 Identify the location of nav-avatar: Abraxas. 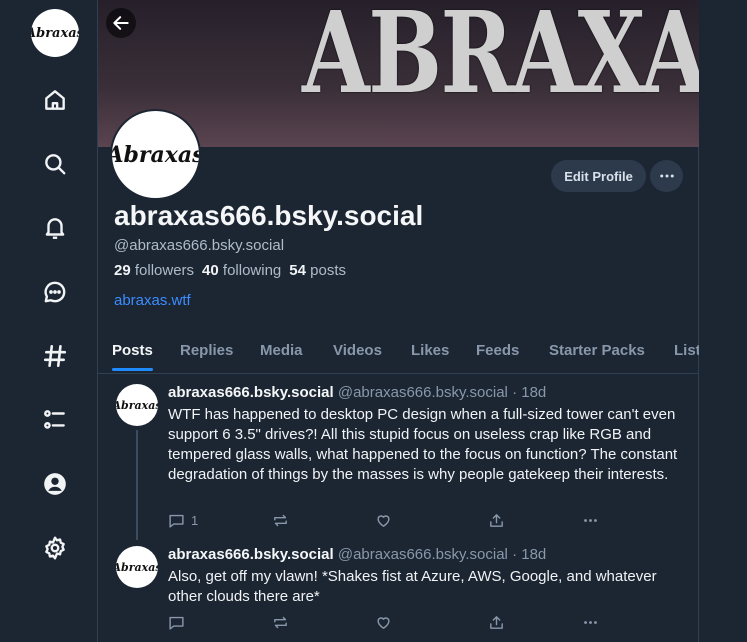
(55, 33).